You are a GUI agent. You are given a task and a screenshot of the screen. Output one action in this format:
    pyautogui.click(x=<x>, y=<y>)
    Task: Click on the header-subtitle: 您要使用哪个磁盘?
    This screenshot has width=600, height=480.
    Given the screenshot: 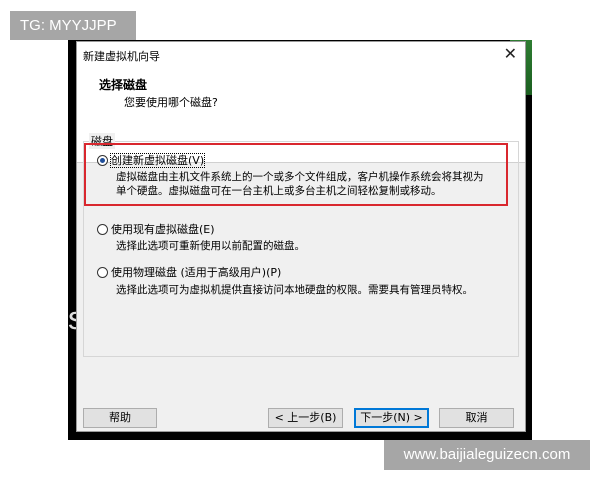 What is the action you would take?
    pyautogui.click(x=171, y=102)
    